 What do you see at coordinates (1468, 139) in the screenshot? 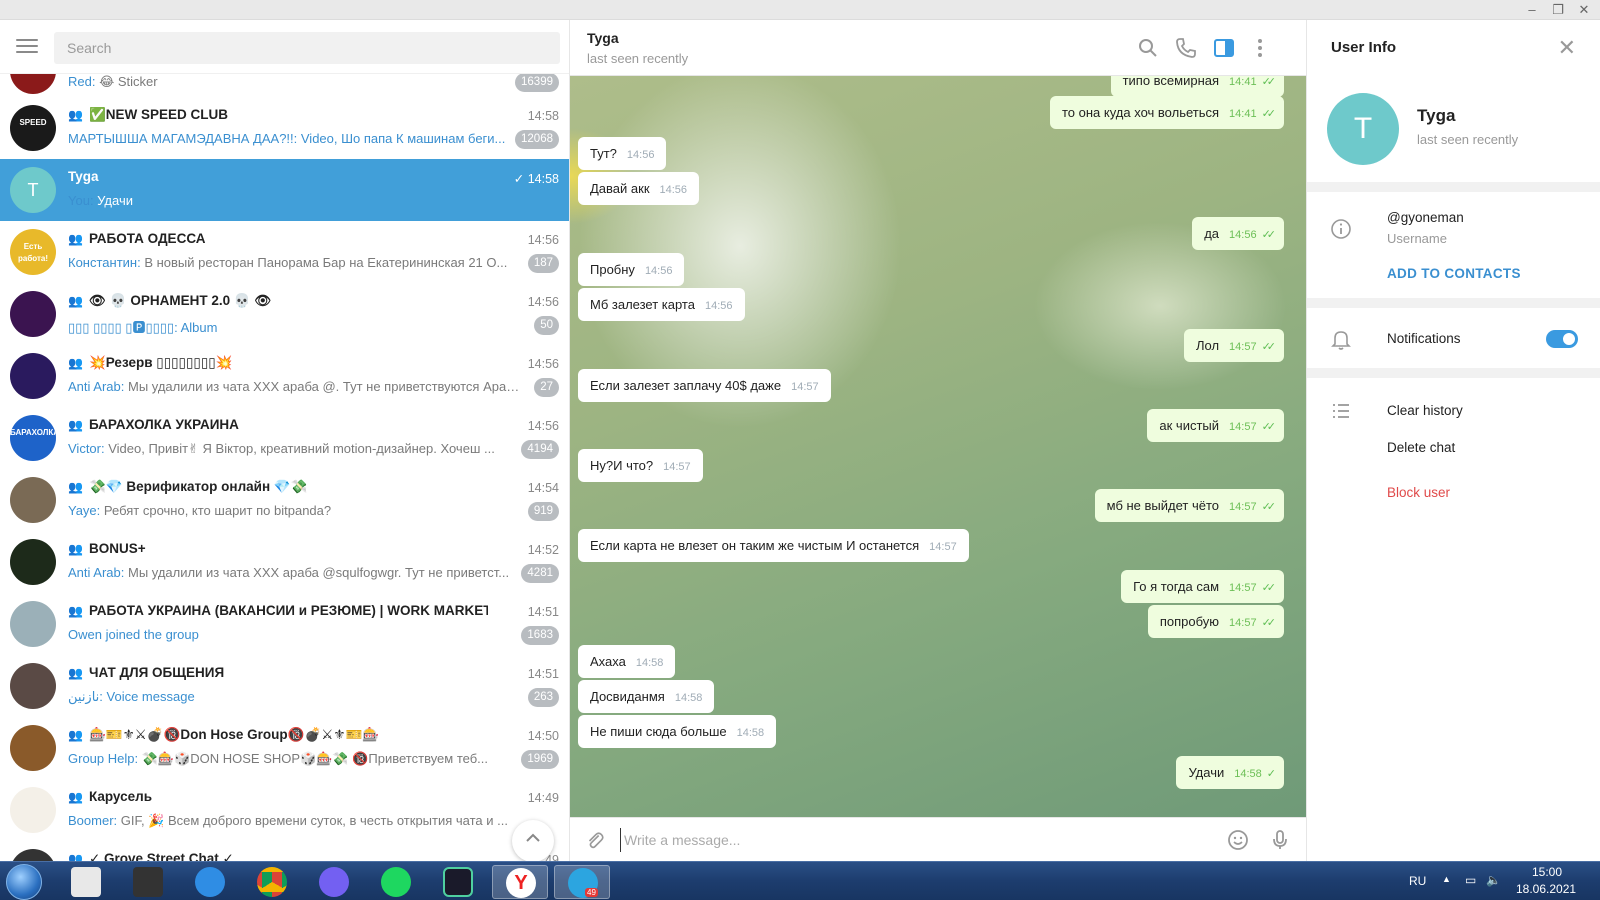
I see `user-status: last seen recently` at bounding box center [1468, 139].